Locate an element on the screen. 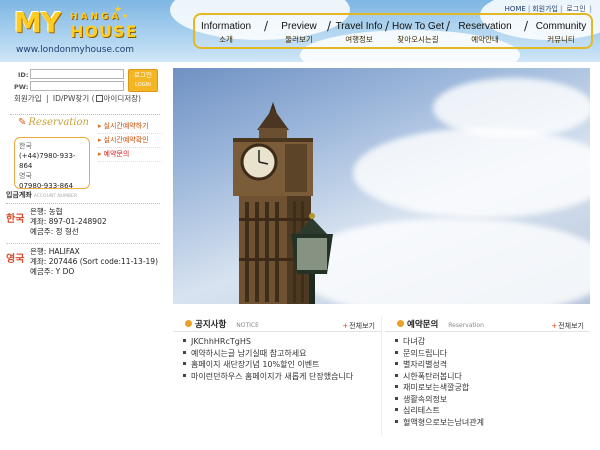  list-item-text: 생활속의정보 is located at coordinates (425, 399).